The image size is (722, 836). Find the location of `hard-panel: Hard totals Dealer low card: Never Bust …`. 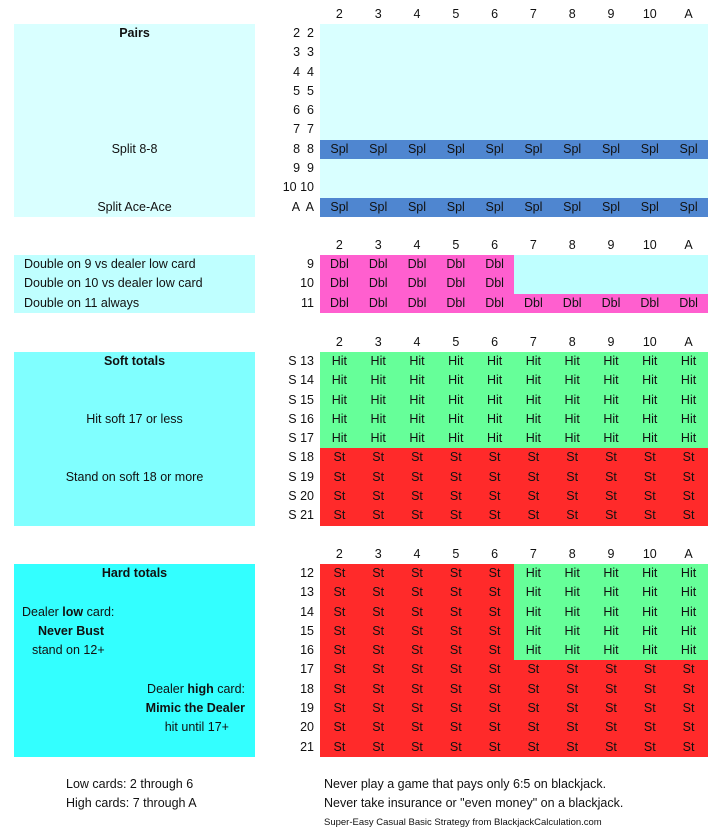

hard-panel: Hard totals Dealer low card: Never Bust … is located at coordinates (134, 660).